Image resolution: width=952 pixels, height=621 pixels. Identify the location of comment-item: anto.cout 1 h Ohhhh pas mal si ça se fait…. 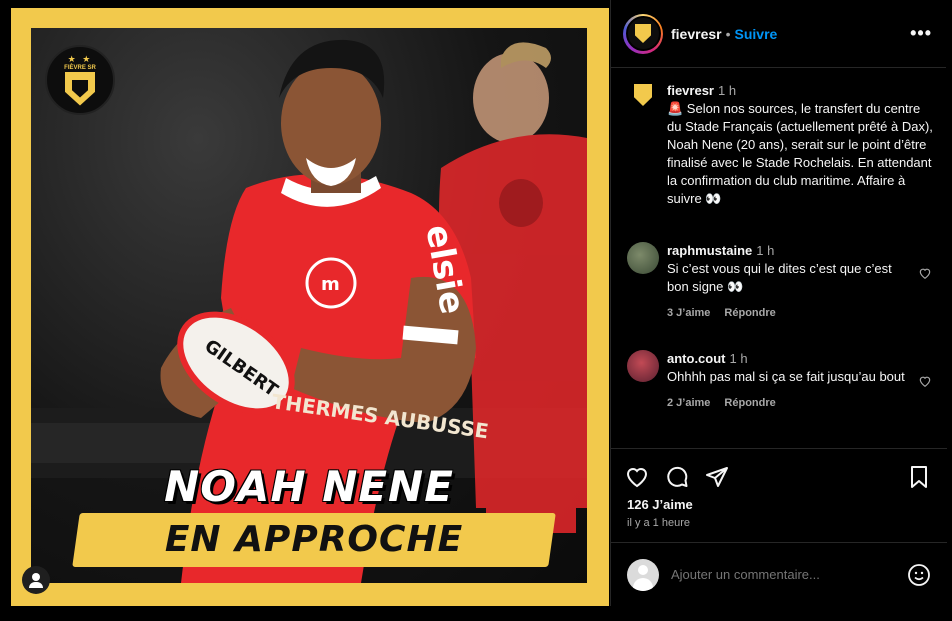
(778, 381).